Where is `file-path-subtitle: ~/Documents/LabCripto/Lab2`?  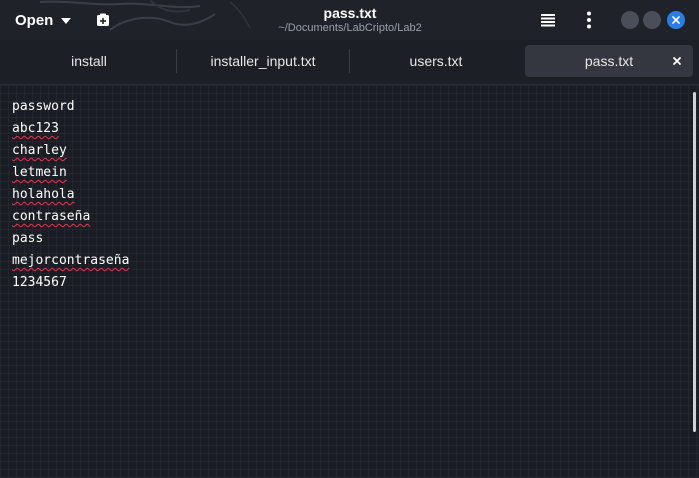 file-path-subtitle: ~/Documents/LabCripto/Lab2 is located at coordinates (350, 28).